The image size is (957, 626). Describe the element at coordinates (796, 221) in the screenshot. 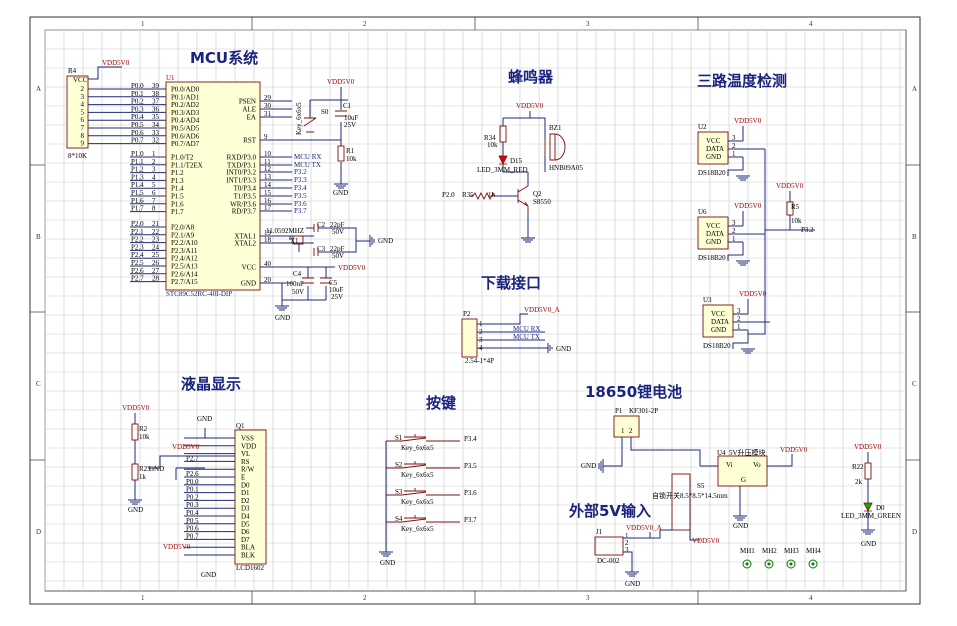

I see `r5-value: 10k` at that location.